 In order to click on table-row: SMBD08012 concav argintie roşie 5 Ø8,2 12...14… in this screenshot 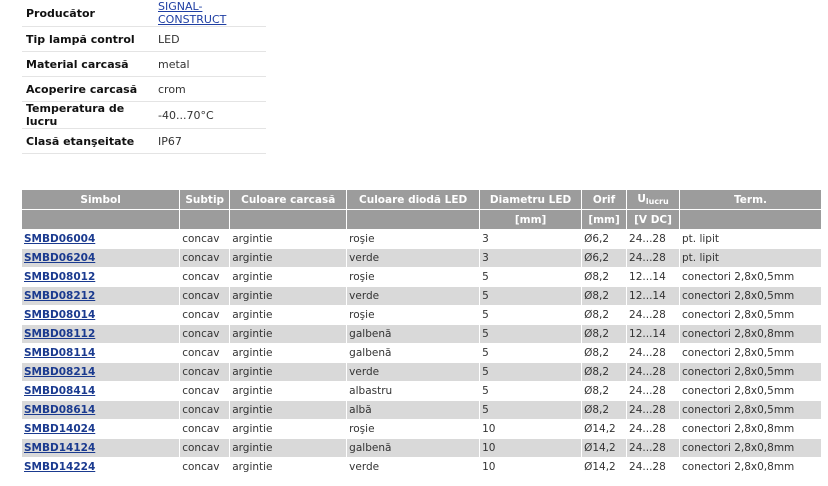, I will do `click(422, 277)`.